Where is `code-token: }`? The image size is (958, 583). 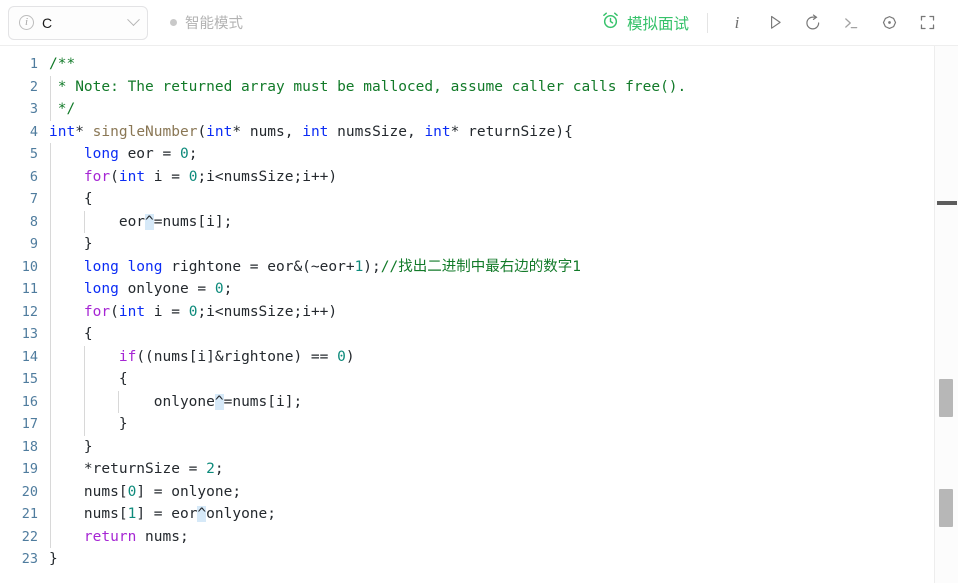 code-token: } is located at coordinates (71, 446).